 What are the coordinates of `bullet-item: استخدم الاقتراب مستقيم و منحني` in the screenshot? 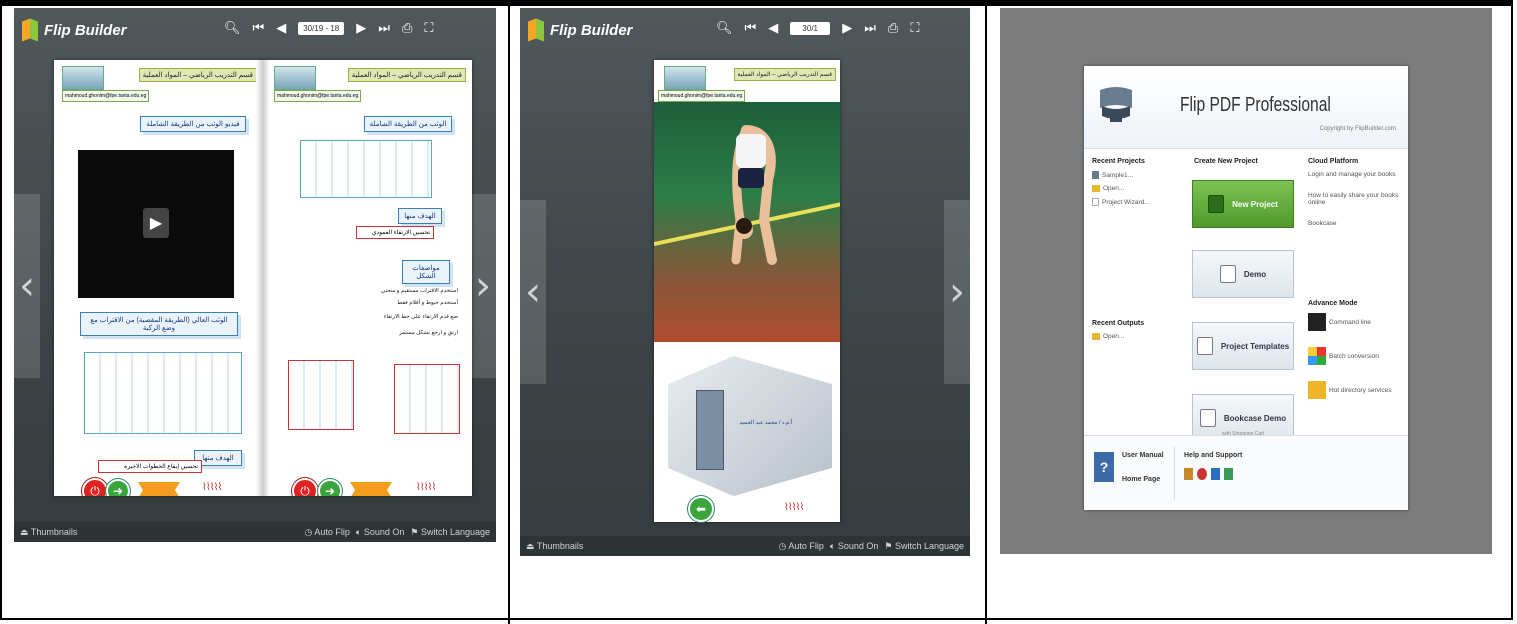 It's located at (419, 291).